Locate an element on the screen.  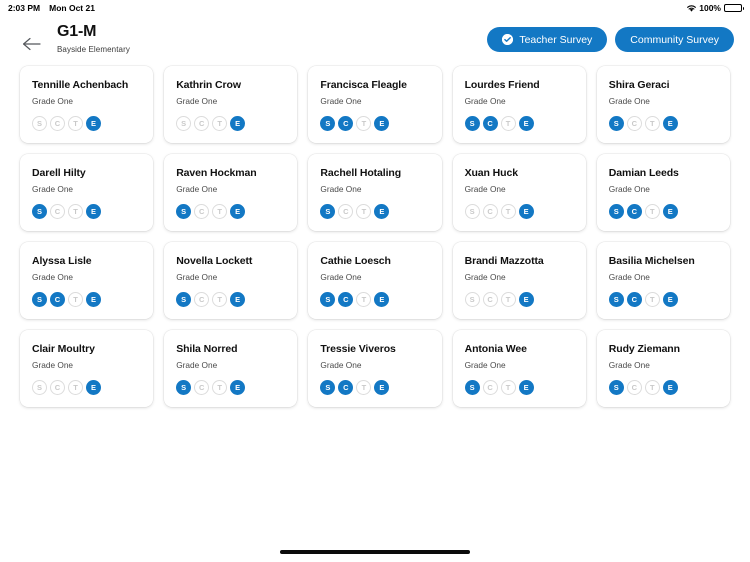
student-card: Novella Lockett Grade One S C T E is located at coordinates (231, 280).